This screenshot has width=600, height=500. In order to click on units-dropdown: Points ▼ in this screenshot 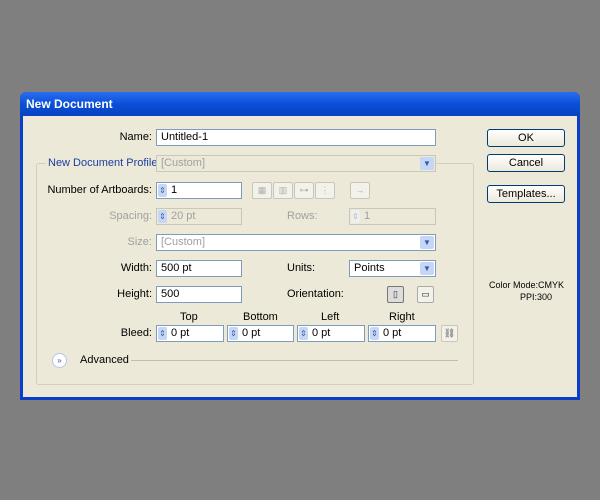, I will do `click(392, 268)`.